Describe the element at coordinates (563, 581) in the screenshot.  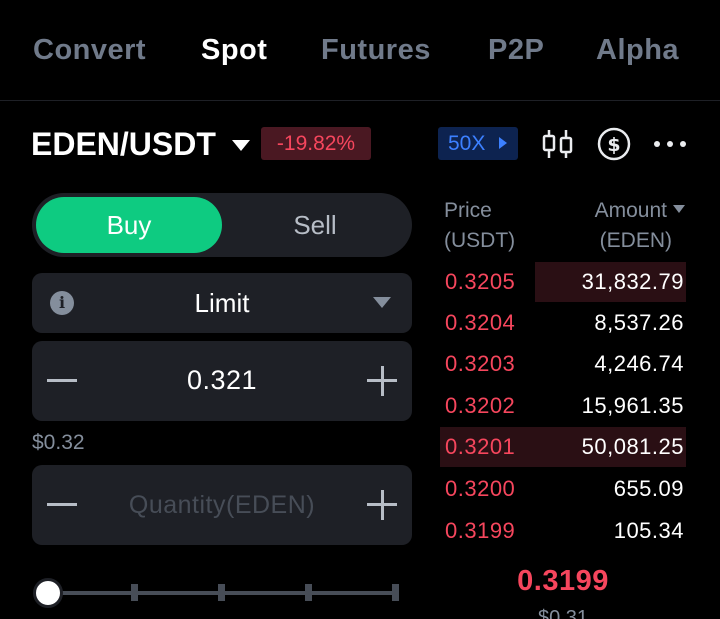
I see `last-price: 0.3199` at that location.